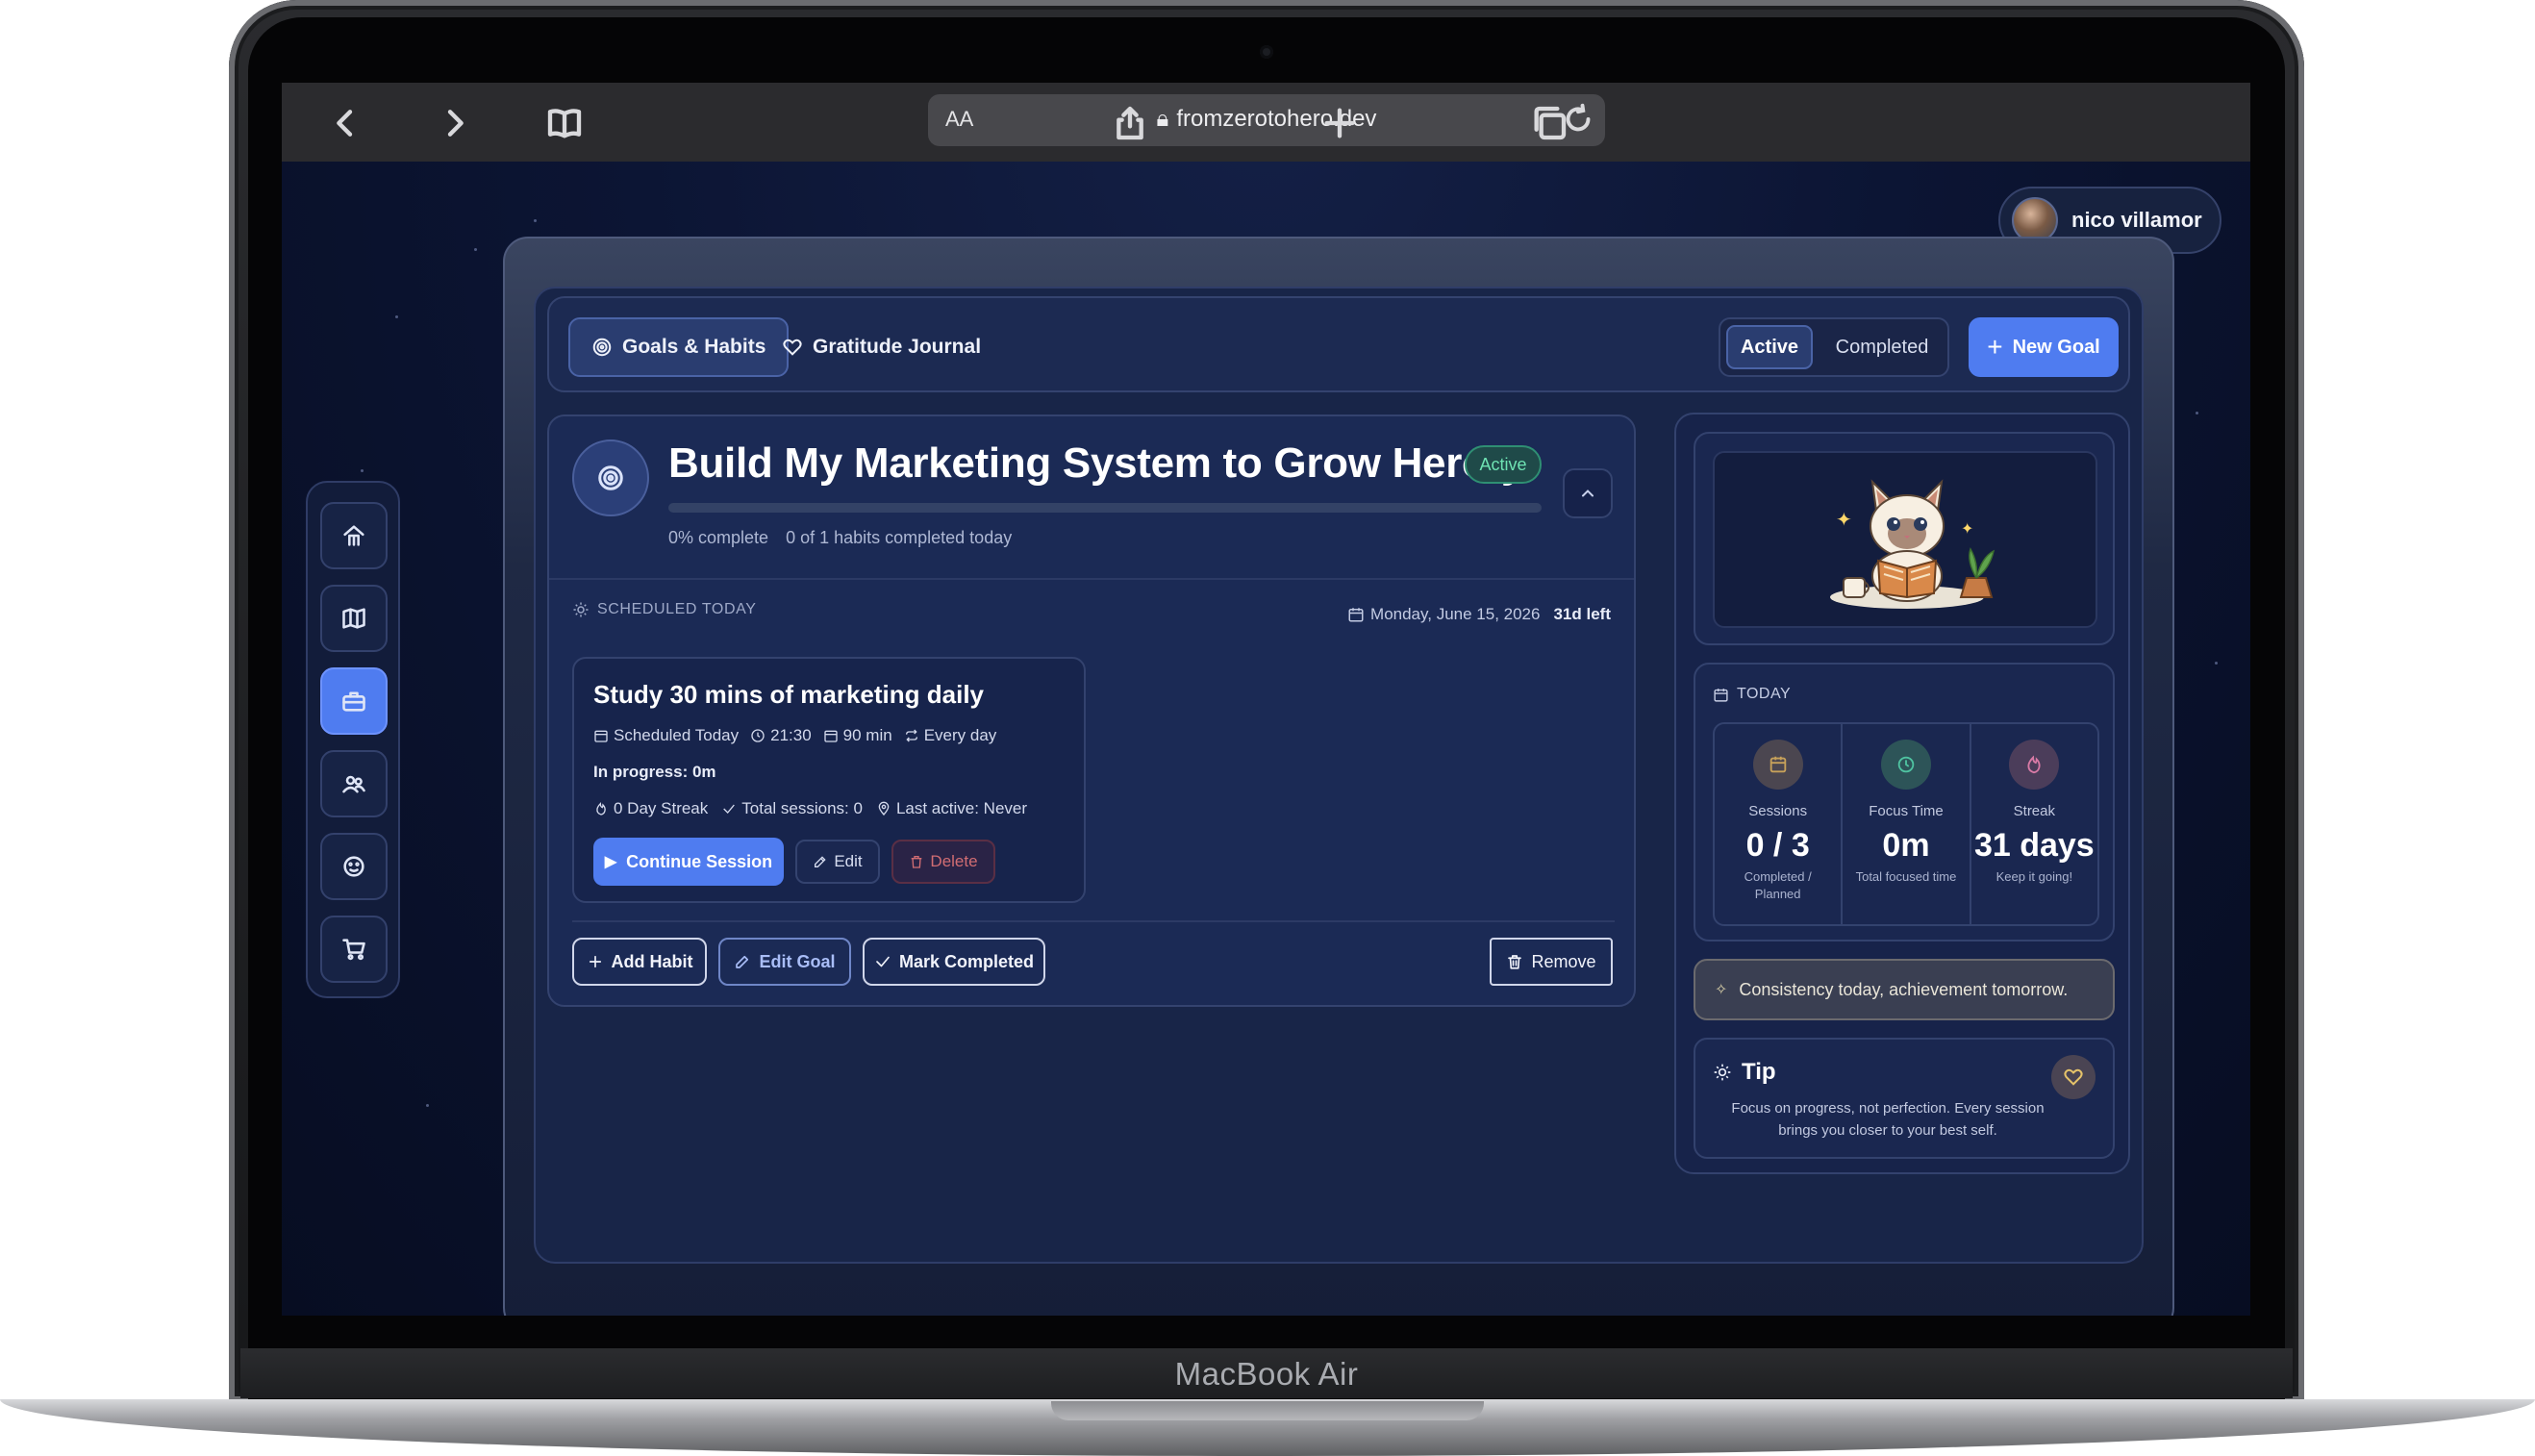  What do you see at coordinates (354, 535) in the screenshot?
I see `home-icon` at bounding box center [354, 535].